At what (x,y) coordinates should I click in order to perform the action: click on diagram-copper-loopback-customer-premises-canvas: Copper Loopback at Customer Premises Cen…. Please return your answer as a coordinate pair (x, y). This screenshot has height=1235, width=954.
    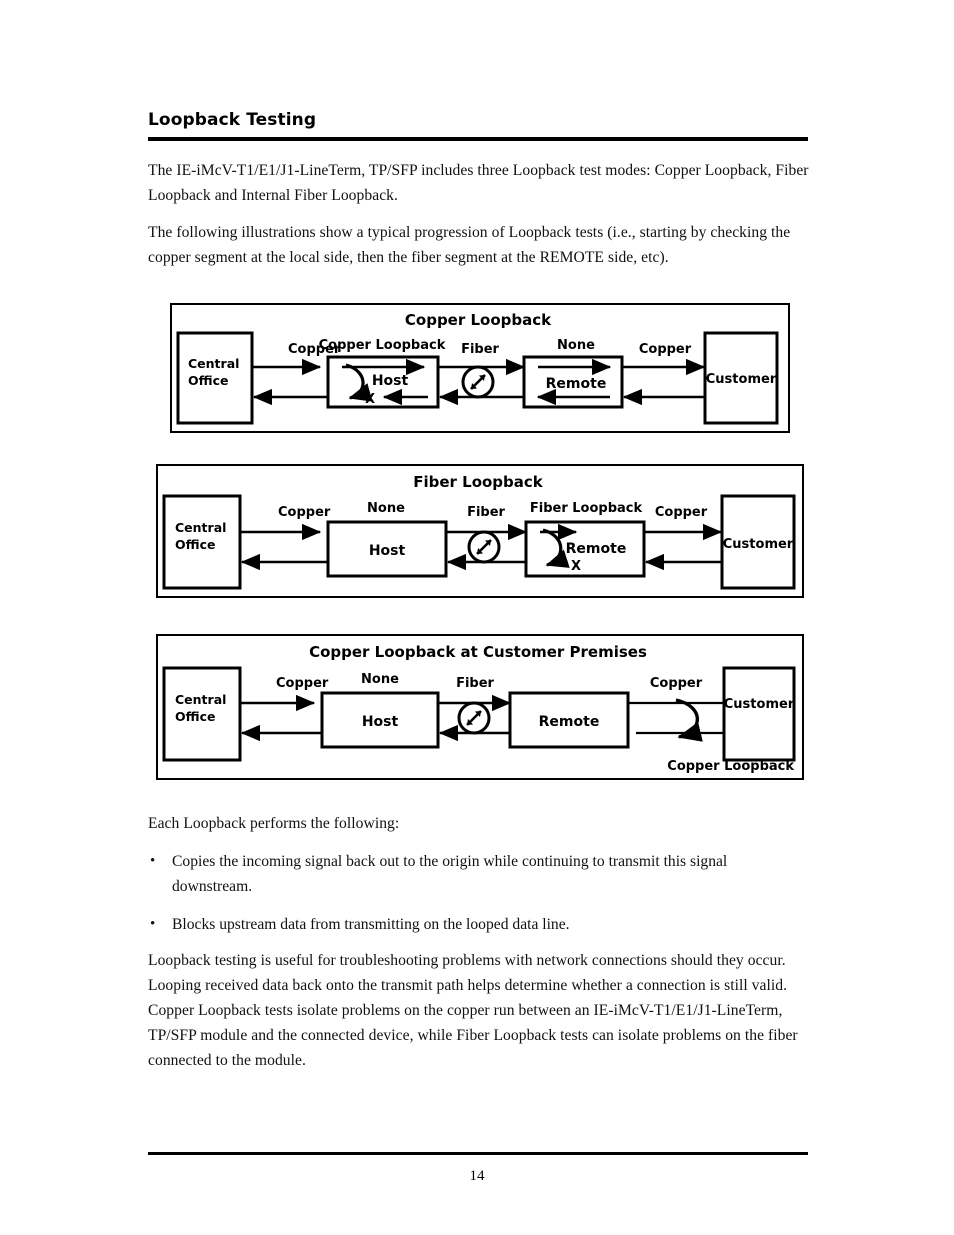
    Looking at the image, I should click on (479, 708).